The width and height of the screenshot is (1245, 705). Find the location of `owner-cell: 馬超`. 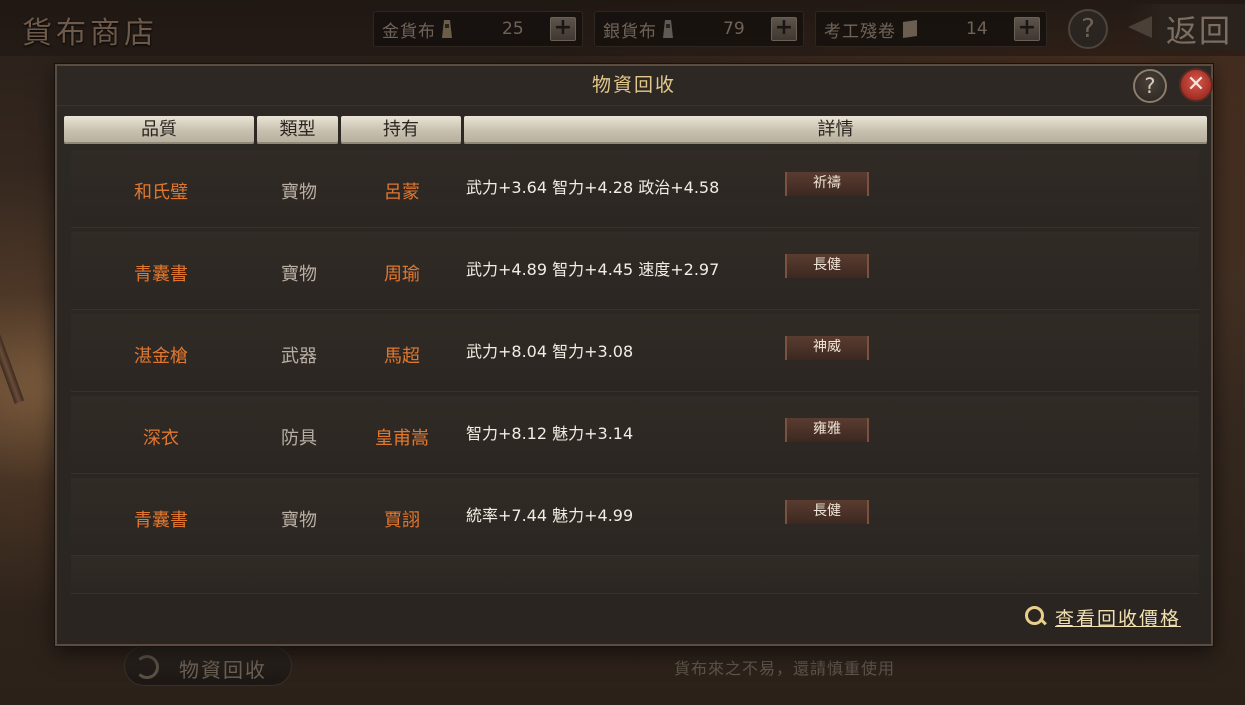

owner-cell: 馬超 is located at coordinates (402, 356).